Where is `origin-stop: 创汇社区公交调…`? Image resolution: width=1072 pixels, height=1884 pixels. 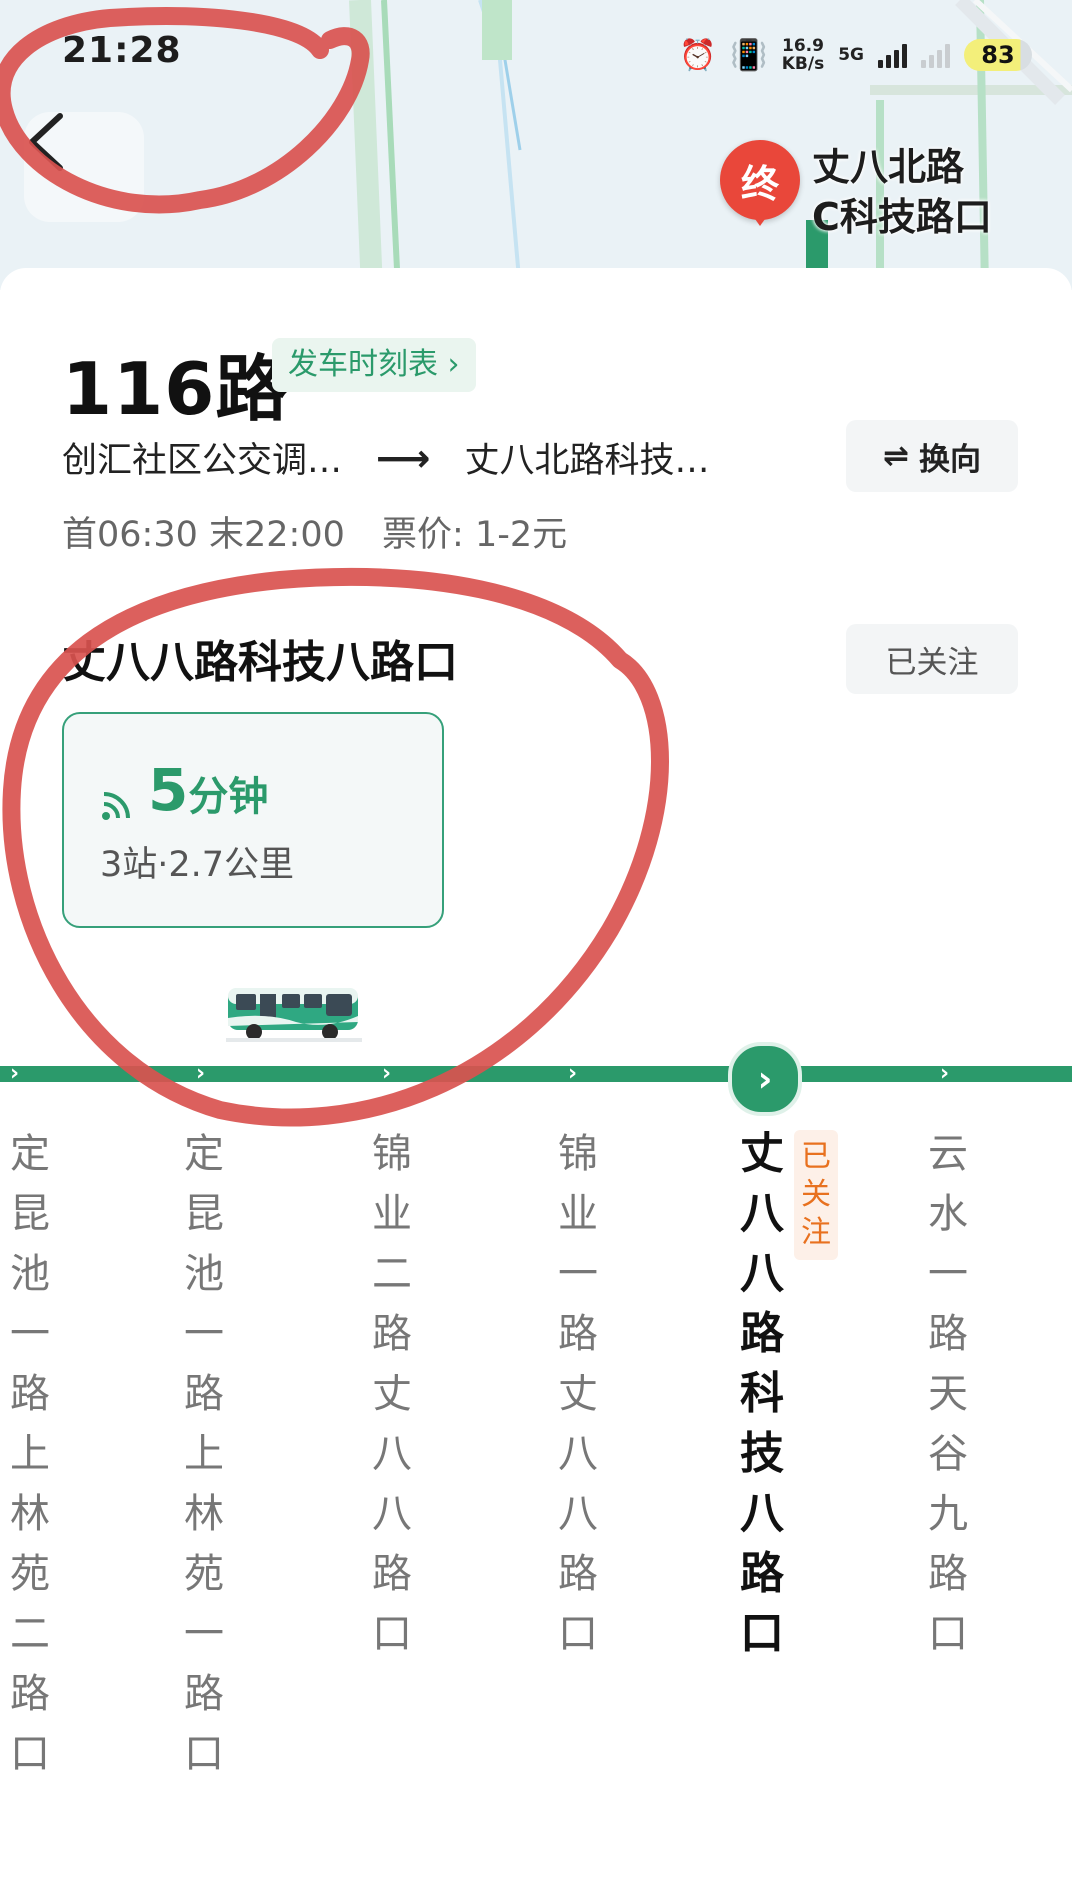 origin-stop: 创汇社区公交调… is located at coordinates (202, 461).